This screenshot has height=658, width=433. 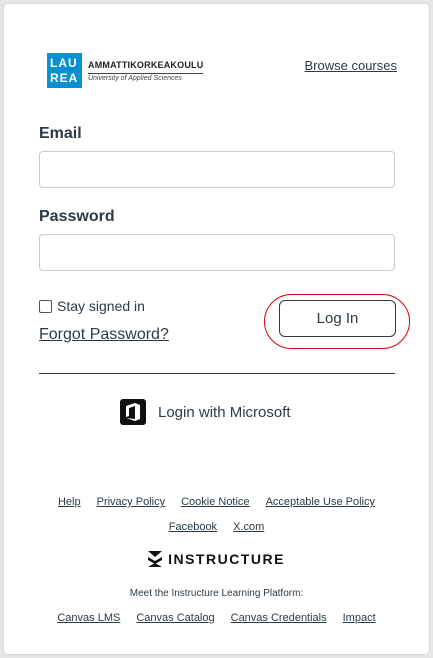 What do you see at coordinates (217, 373) in the screenshot?
I see `divider` at bounding box center [217, 373].